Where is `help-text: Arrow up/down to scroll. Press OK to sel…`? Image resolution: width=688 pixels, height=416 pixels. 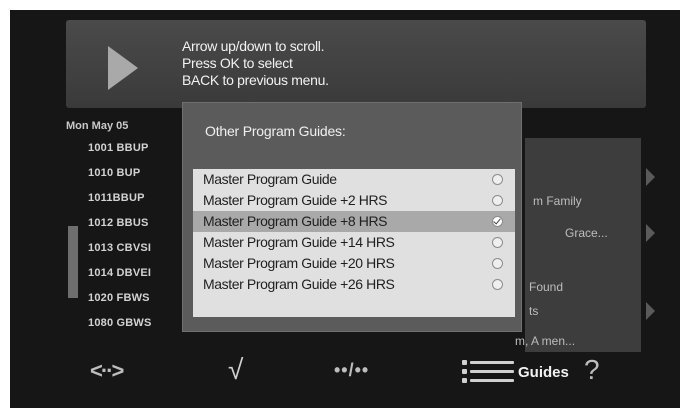 help-text: Arrow up/down to scroll. Press OK to sel… is located at coordinates (255, 63).